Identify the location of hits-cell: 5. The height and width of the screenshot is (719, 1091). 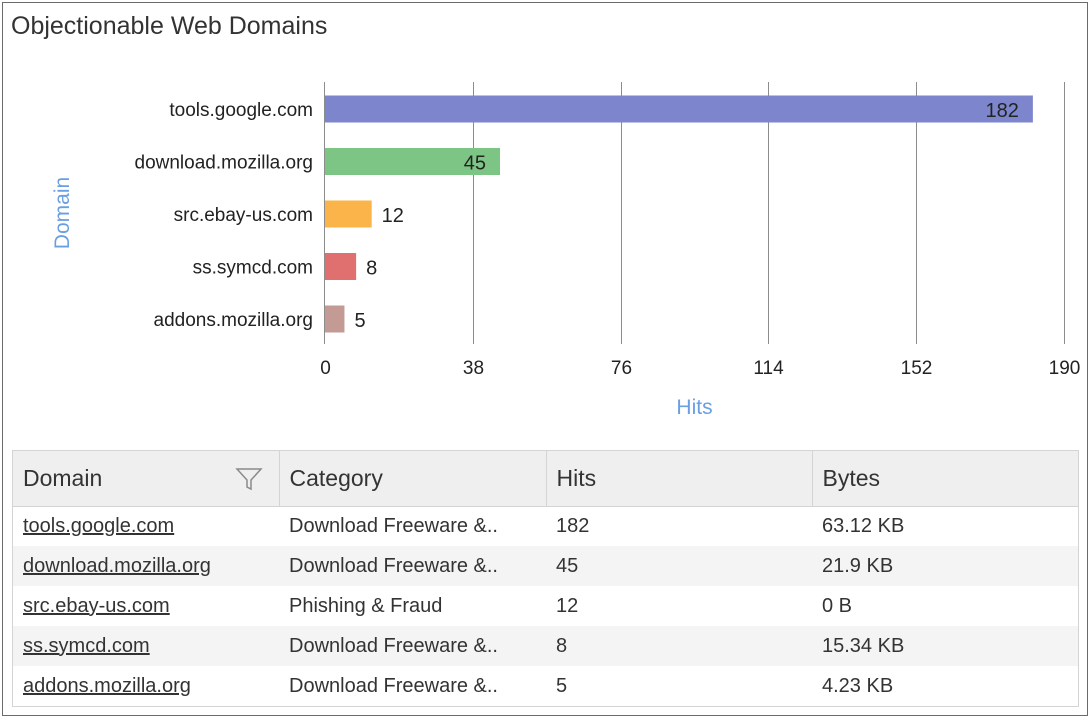
(562, 685).